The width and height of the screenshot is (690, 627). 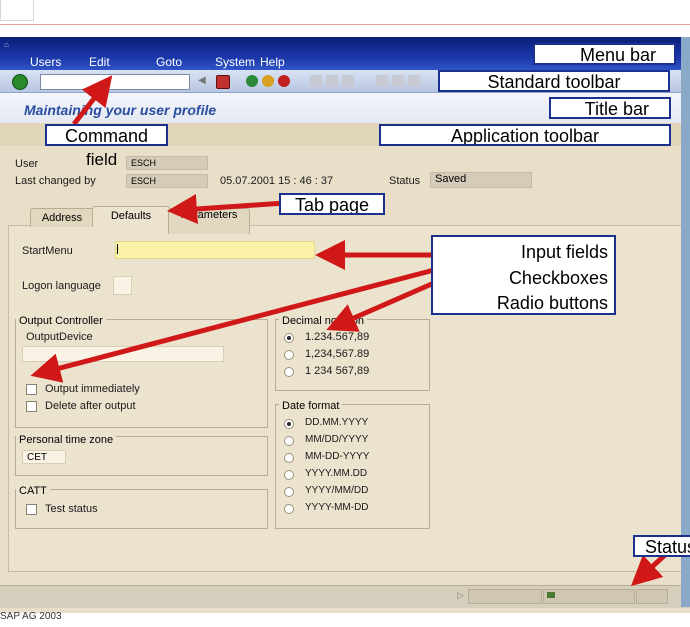 What do you see at coordinates (92, 100) in the screenshot?
I see `arrow-command-field` at bounding box center [92, 100].